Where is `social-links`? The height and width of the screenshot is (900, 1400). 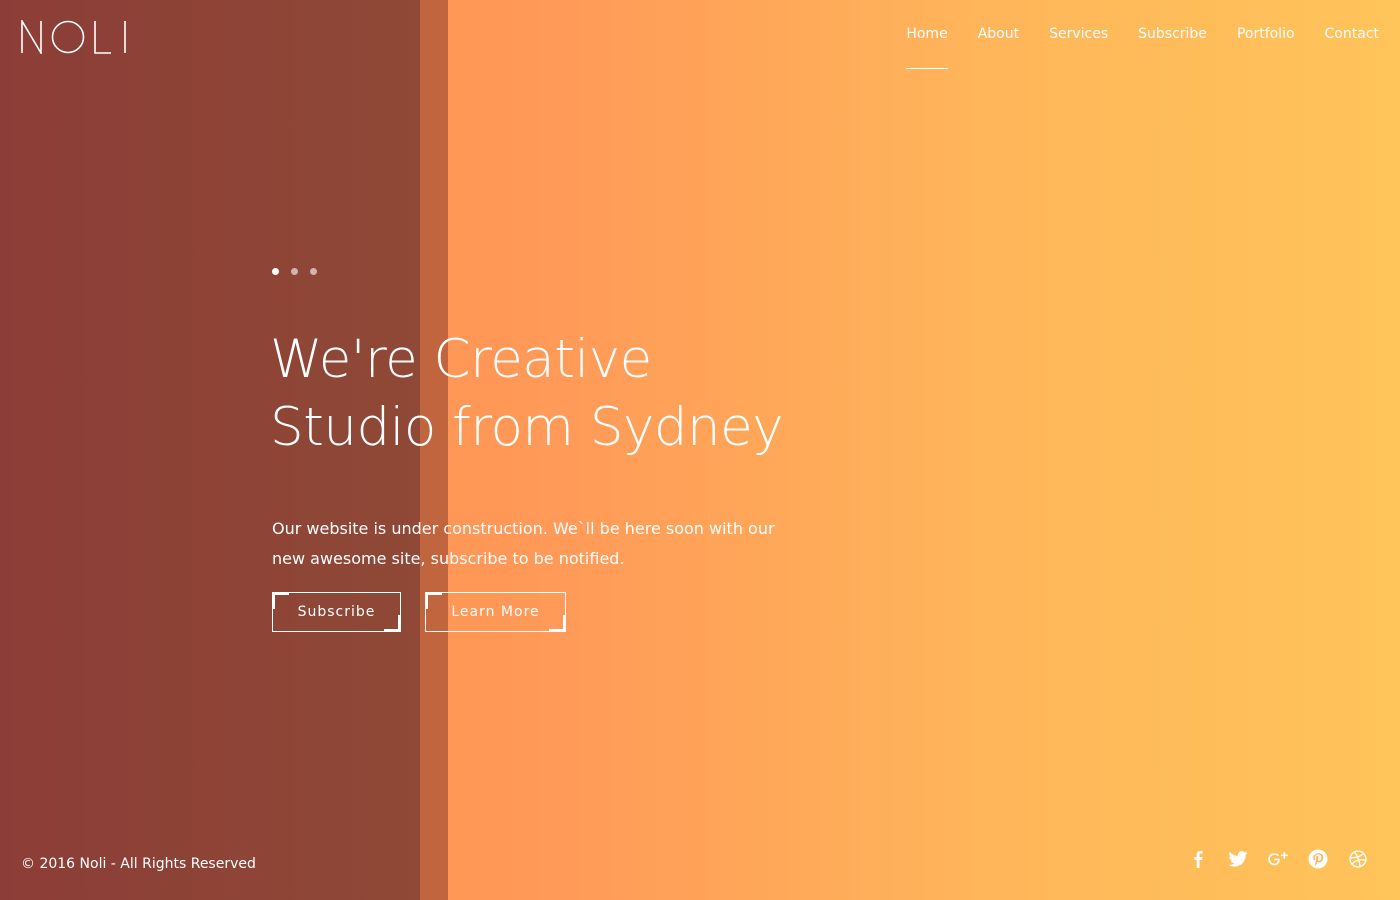 social-links is located at coordinates (1278, 859).